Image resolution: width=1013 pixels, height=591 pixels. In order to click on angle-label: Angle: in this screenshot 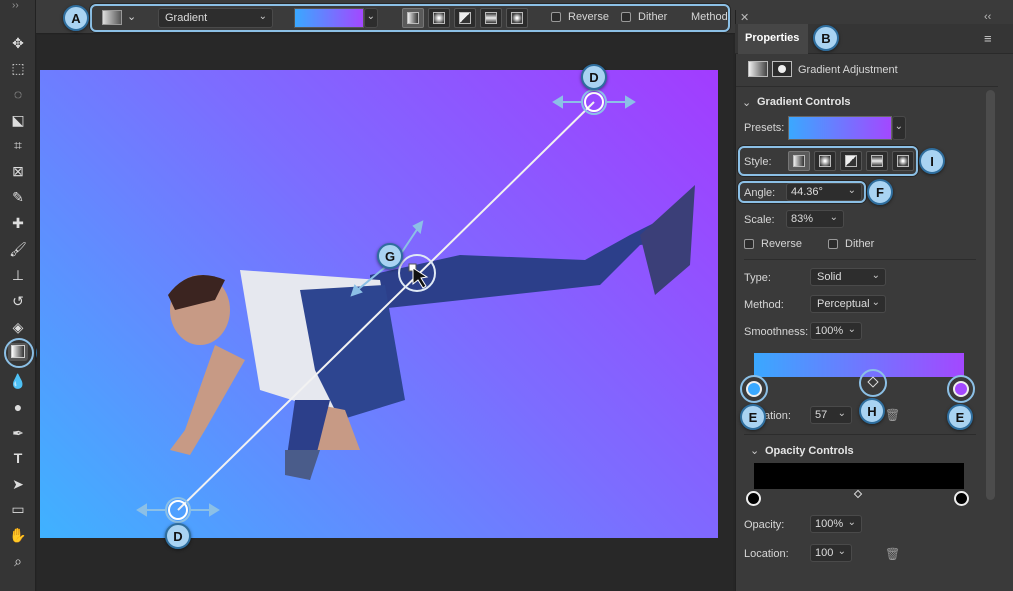, I will do `click(760, 193)`.